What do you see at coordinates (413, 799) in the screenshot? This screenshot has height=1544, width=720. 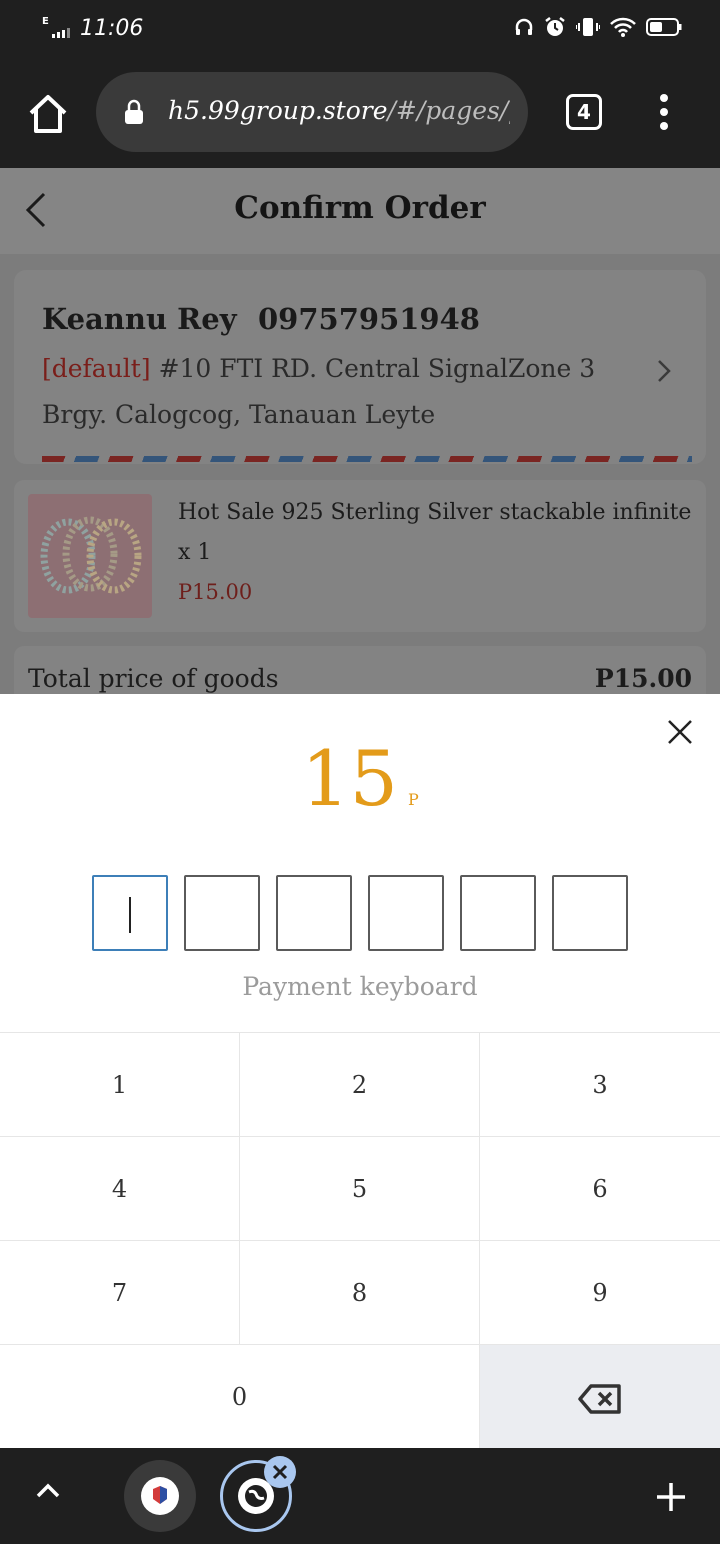 I see `amount-currency: P` at bounding box center [413, 799].